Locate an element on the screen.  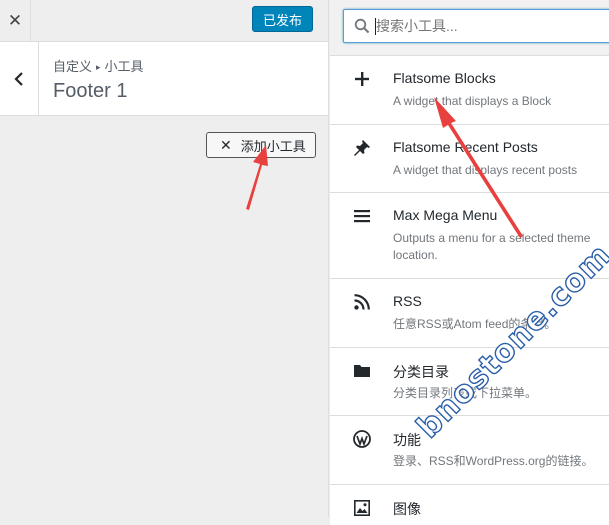
widget-title: Flatsome Recent Posts is located at coordinates (465, 147).